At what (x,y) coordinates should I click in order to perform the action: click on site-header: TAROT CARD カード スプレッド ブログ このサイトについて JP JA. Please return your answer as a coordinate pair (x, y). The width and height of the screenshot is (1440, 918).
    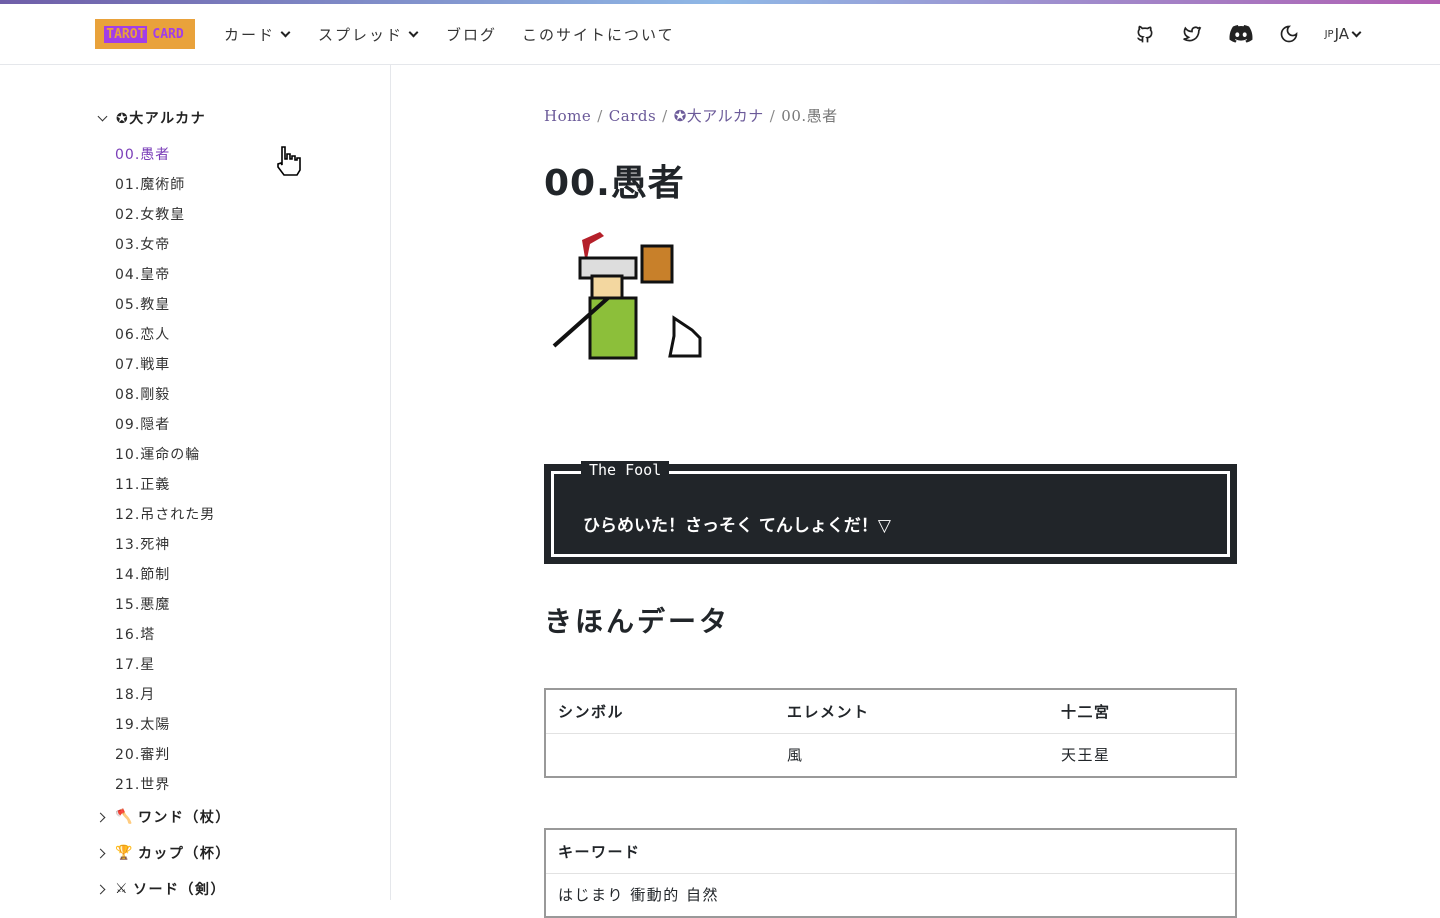
    Looking at the image, I should click on (720, 34).